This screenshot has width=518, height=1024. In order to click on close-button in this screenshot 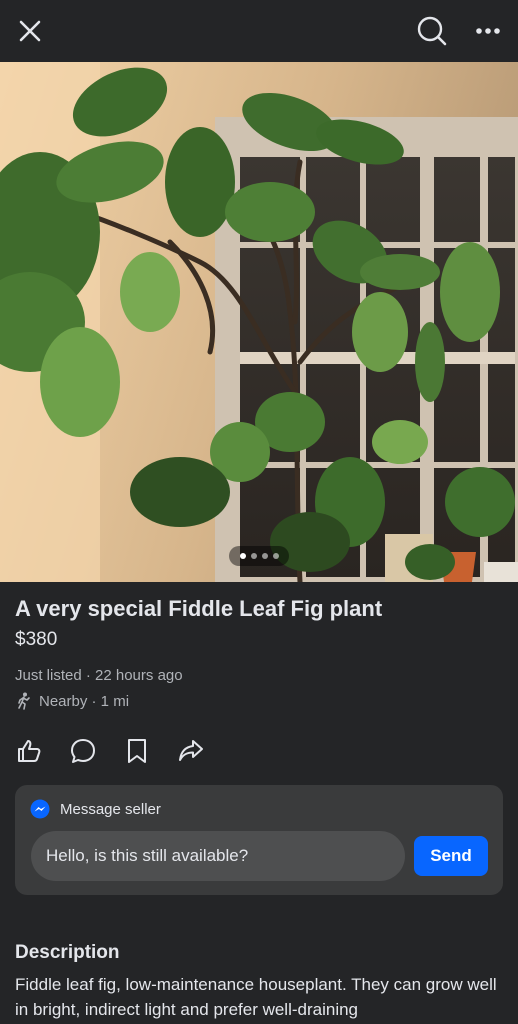, I will do `click(30, 31)`.